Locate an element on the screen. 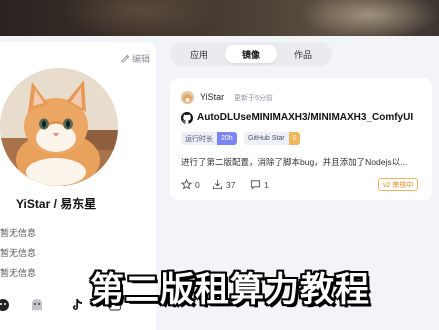 Image resolution: width=439 pixels, height=330 pixels. github-icon is located at coordinates (187, 118).